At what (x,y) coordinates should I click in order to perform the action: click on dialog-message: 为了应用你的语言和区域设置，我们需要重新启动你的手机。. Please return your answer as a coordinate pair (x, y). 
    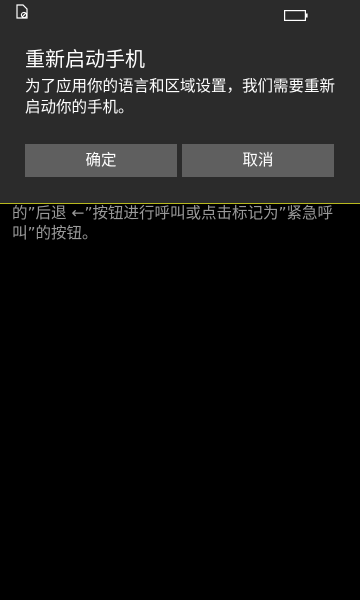
    Looking at the image, I should click on (180, 96).